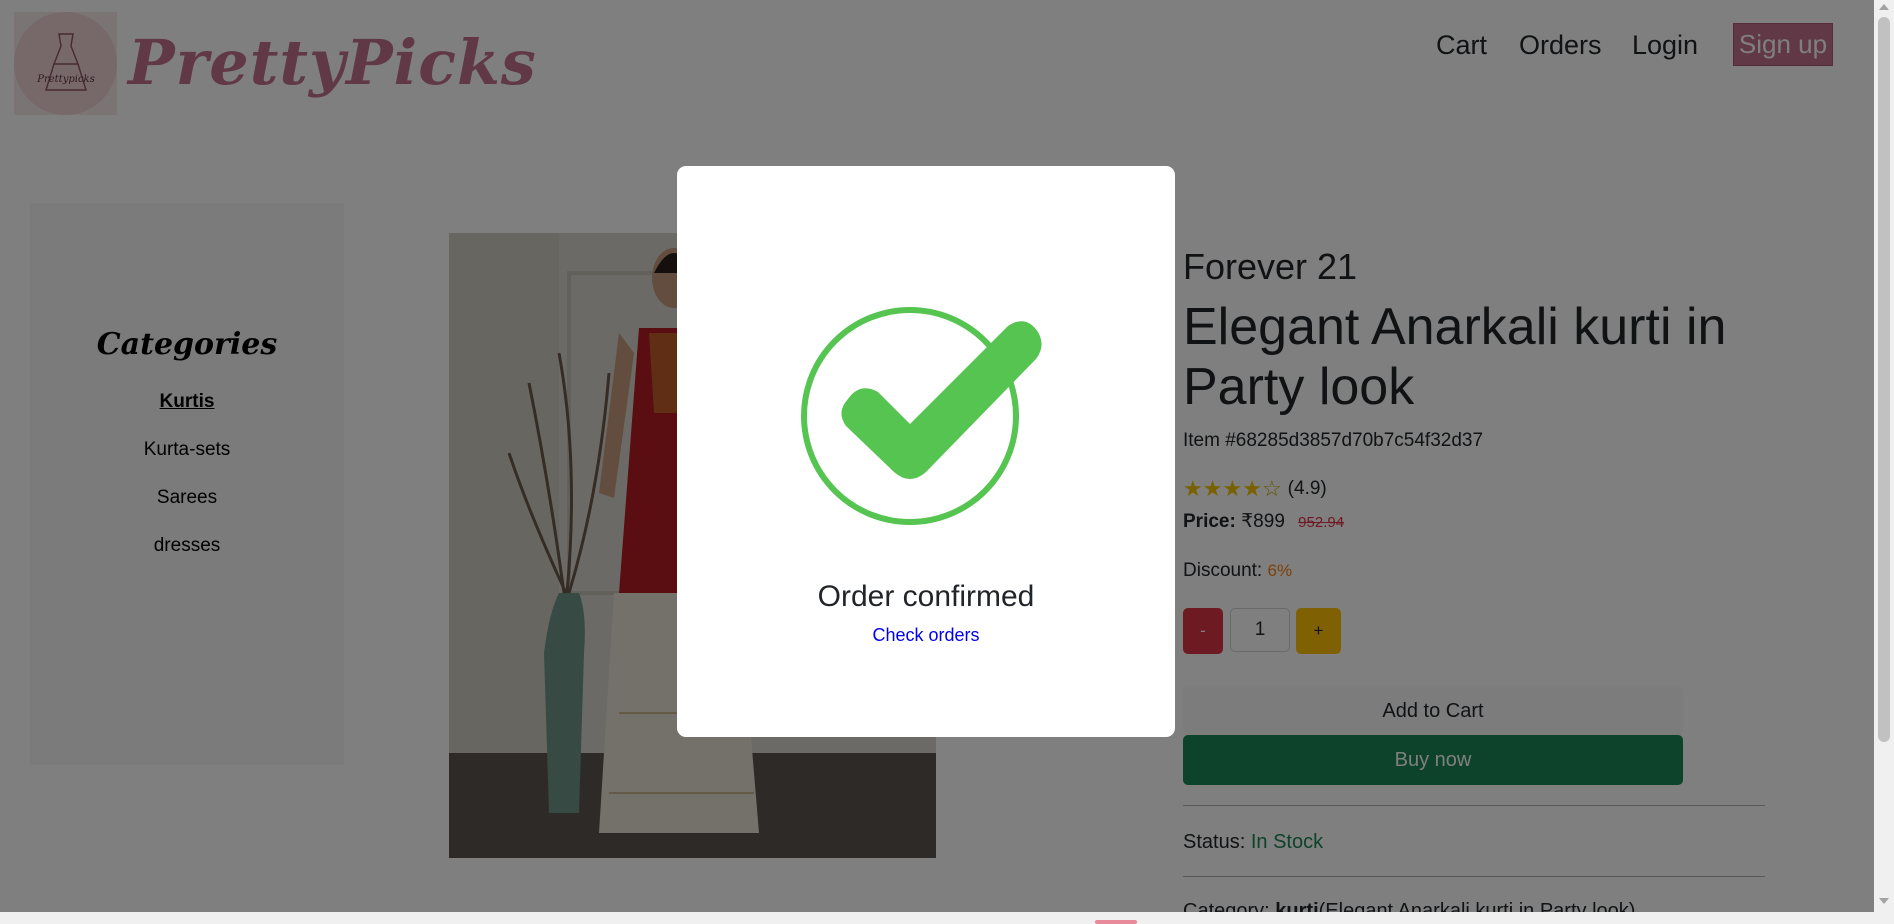  I want to click on check-orders-link: Check orders, so click(926, 635).